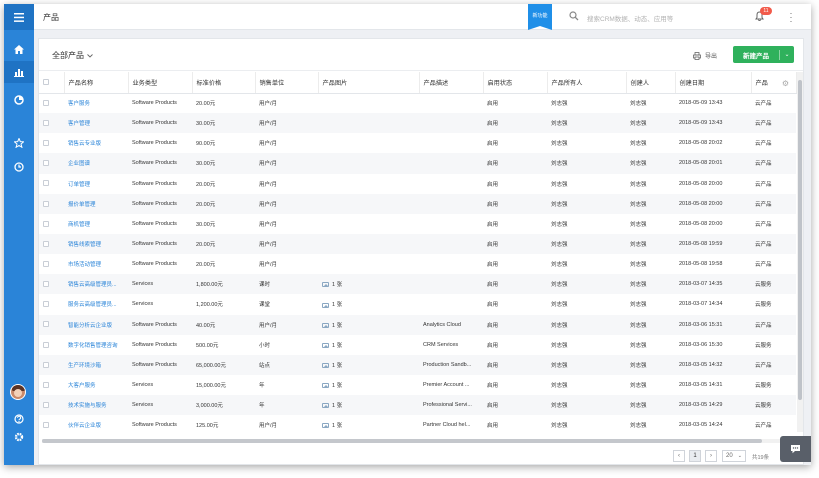  Describe the element at coordinates (96, 123) in the screenshot. I see `cell-product-name: 客户管理` at that location.